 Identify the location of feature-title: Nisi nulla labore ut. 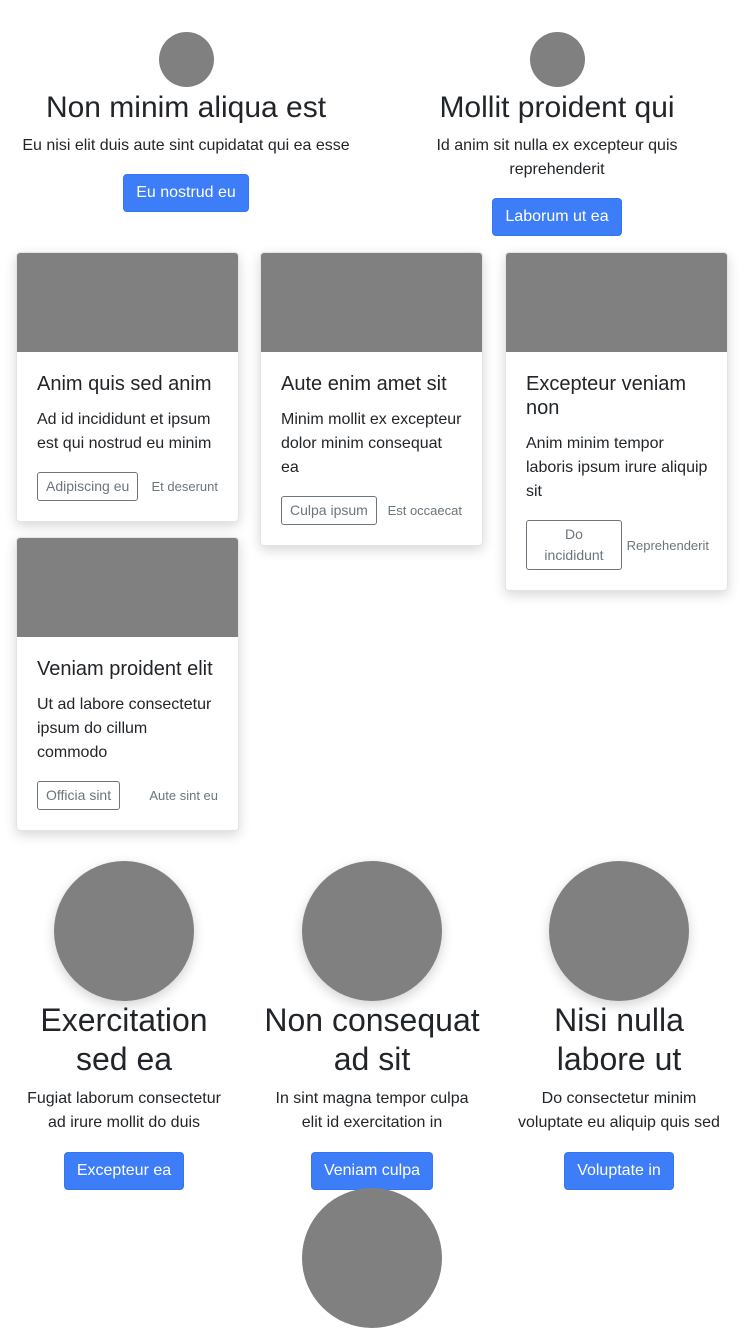
(619, 1039).